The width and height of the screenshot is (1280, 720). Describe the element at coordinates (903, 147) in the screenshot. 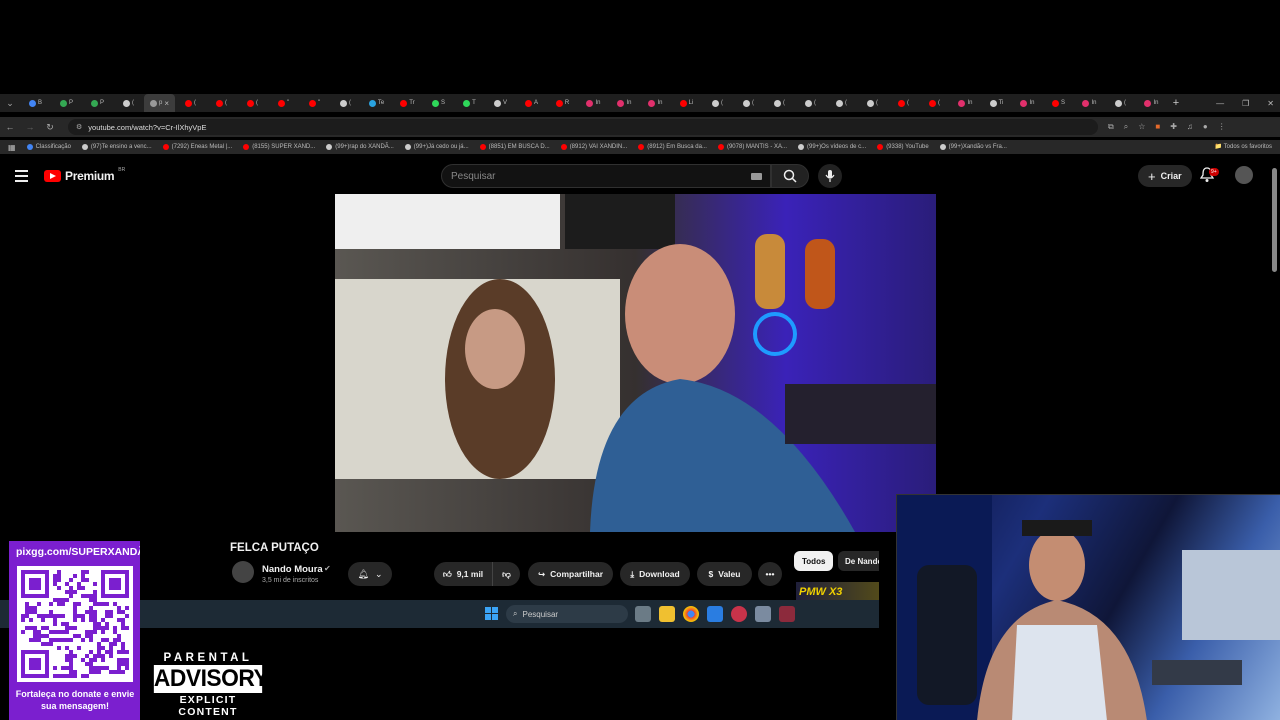

I see `bookmark-item: (9338) YouTube` at that location.